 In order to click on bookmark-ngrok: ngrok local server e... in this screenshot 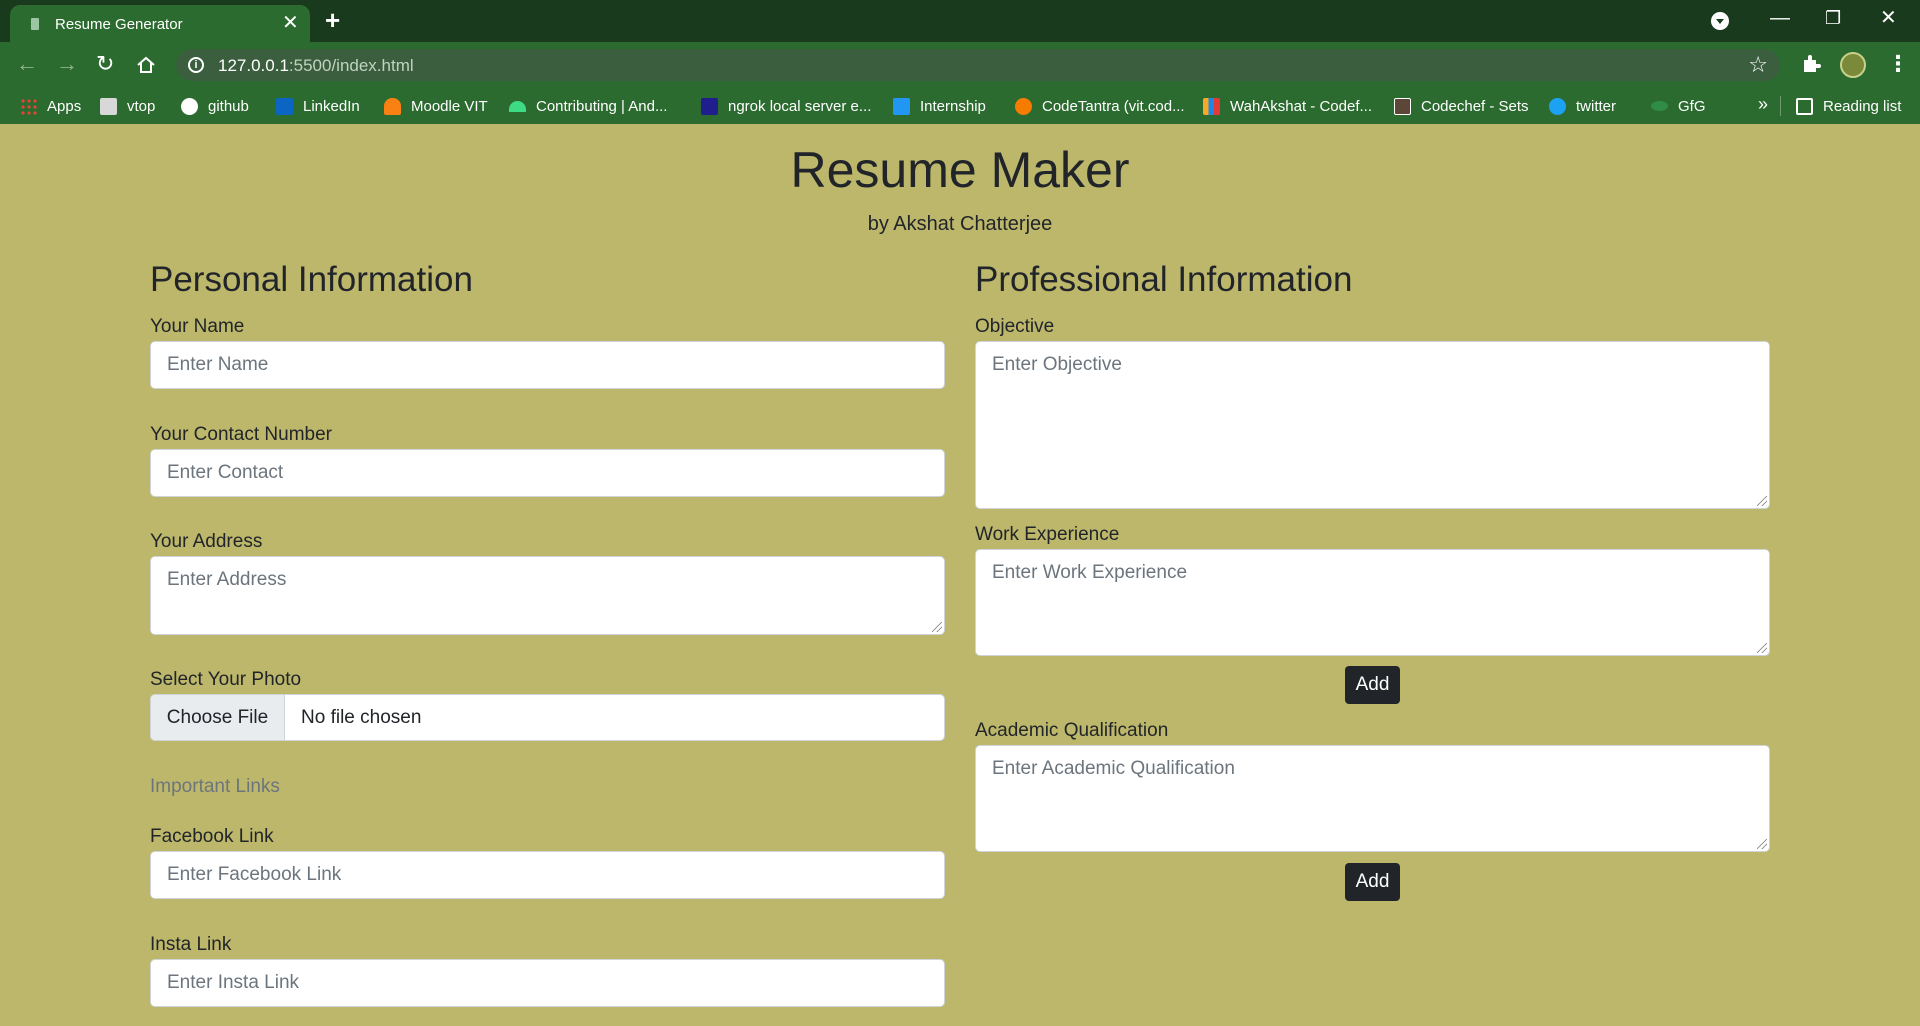, I will do `click(786, 106)`.